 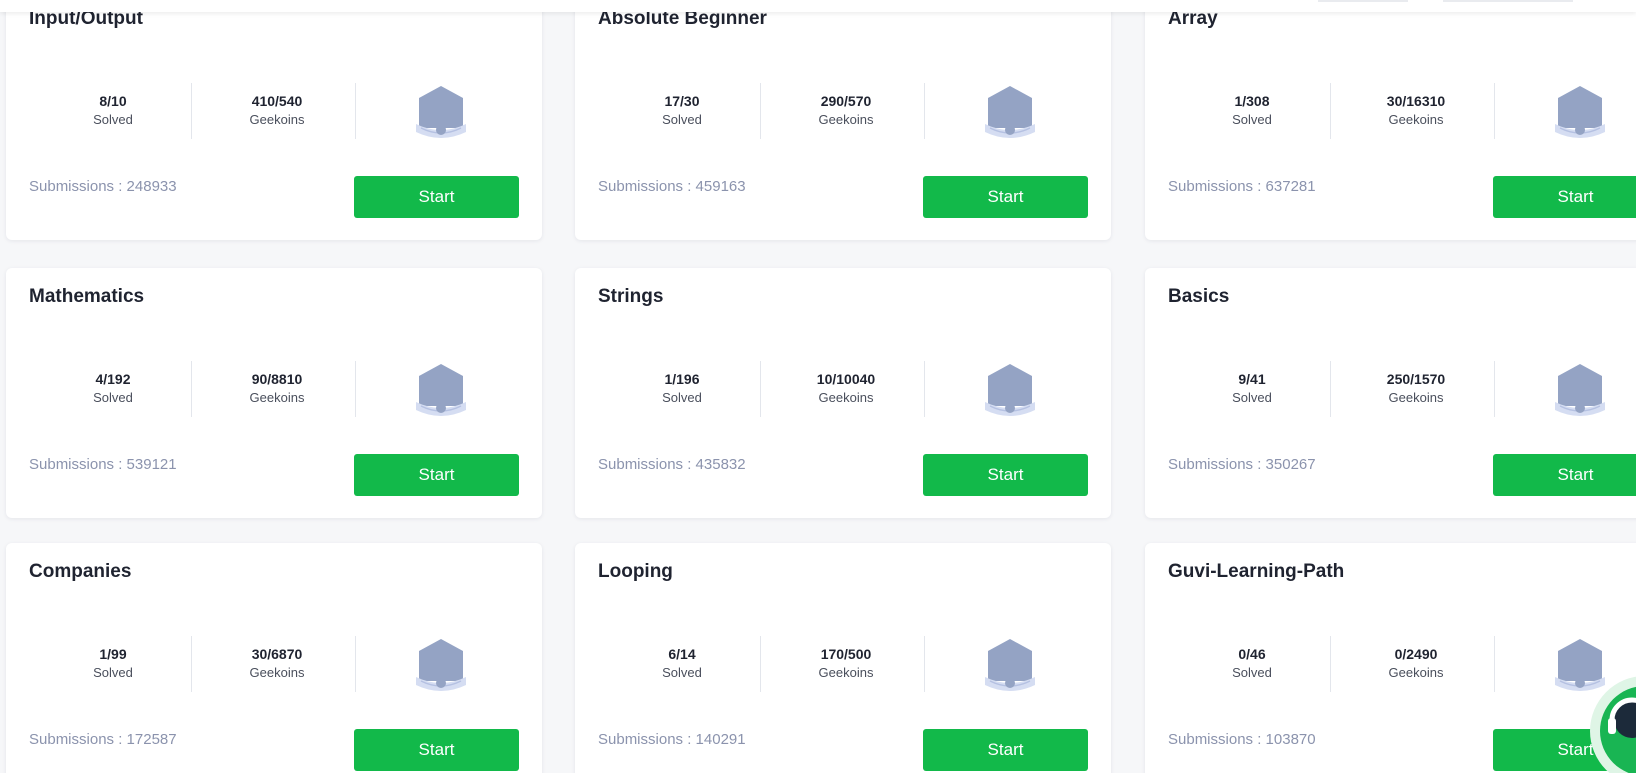 What do you see at coordinates (630, 297) in the screenshot?
I see `track-title: Strings` at bounding box center [630, 297].